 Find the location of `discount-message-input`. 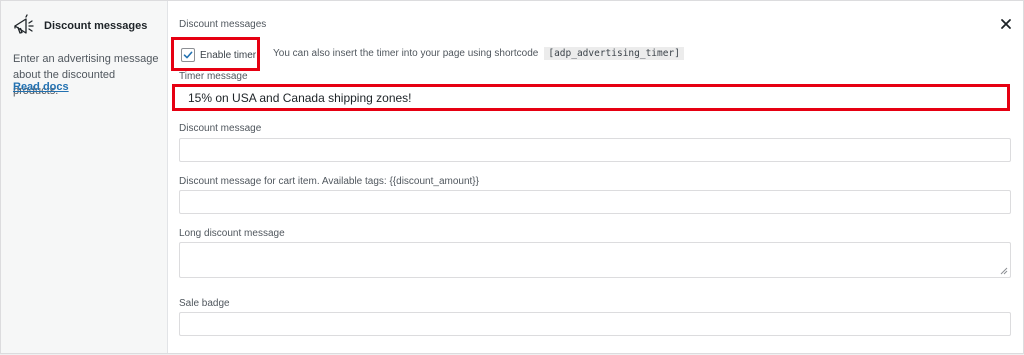

discount-message-input is located at coordinates (595, 150).